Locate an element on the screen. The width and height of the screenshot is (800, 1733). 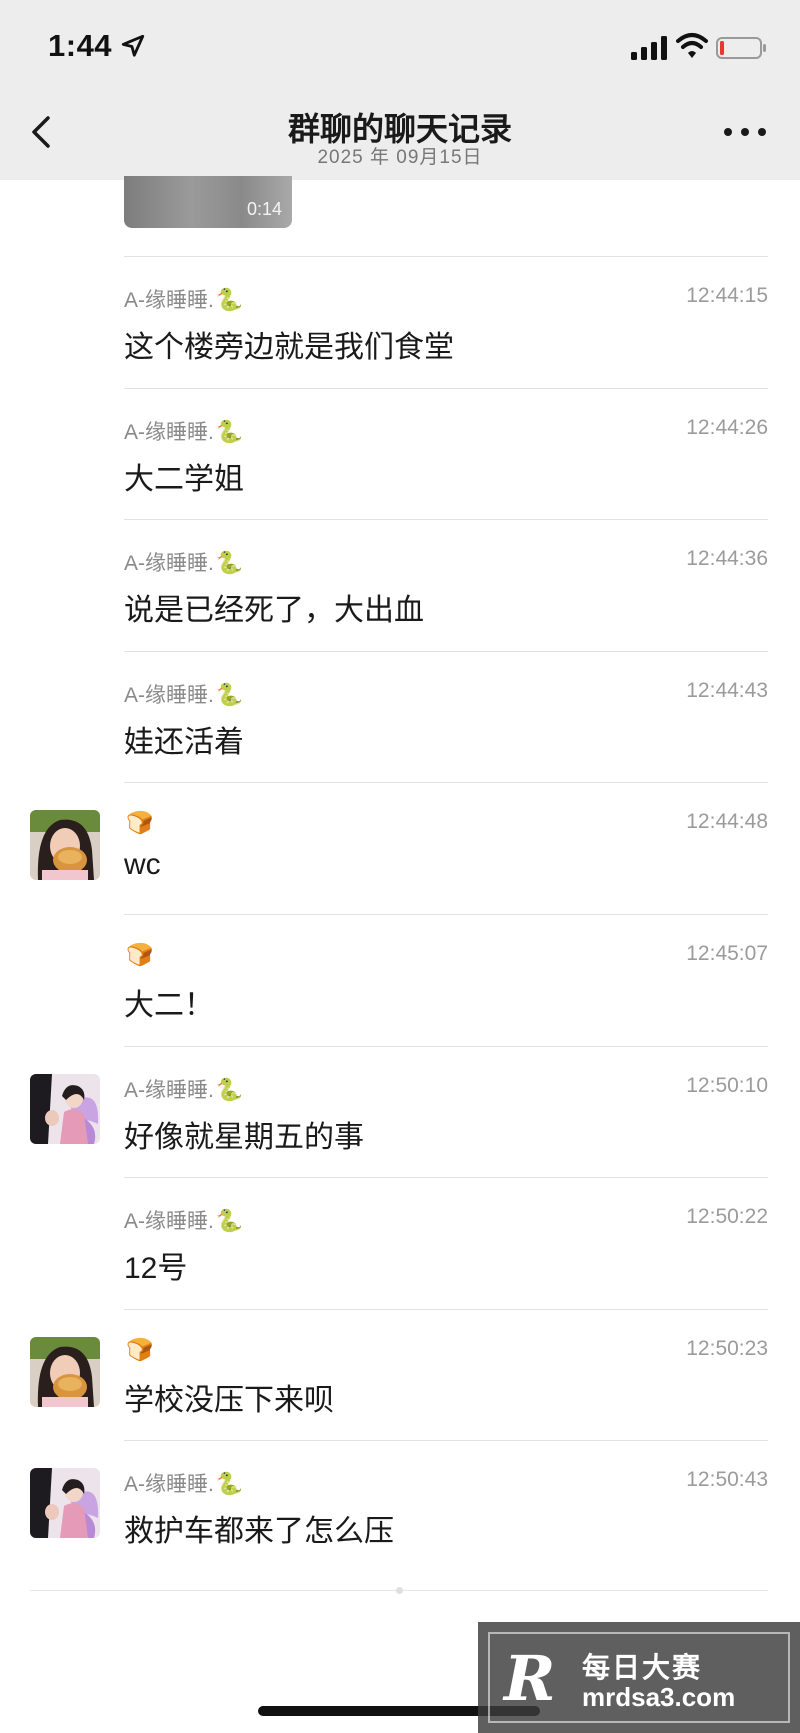
status-bar: 1:44 is located at coordinates (400, 45).